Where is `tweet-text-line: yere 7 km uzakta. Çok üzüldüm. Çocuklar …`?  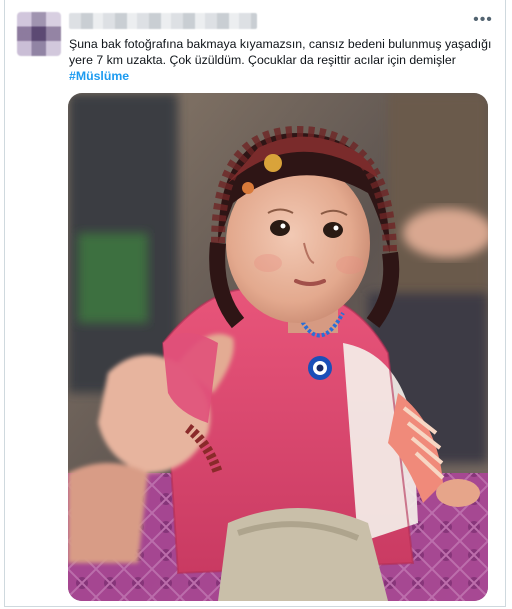 tweet-text-line: yere 7 km uzakta. Çok üzüldüm. Çocuklar … is located at coordinates (262, 60).